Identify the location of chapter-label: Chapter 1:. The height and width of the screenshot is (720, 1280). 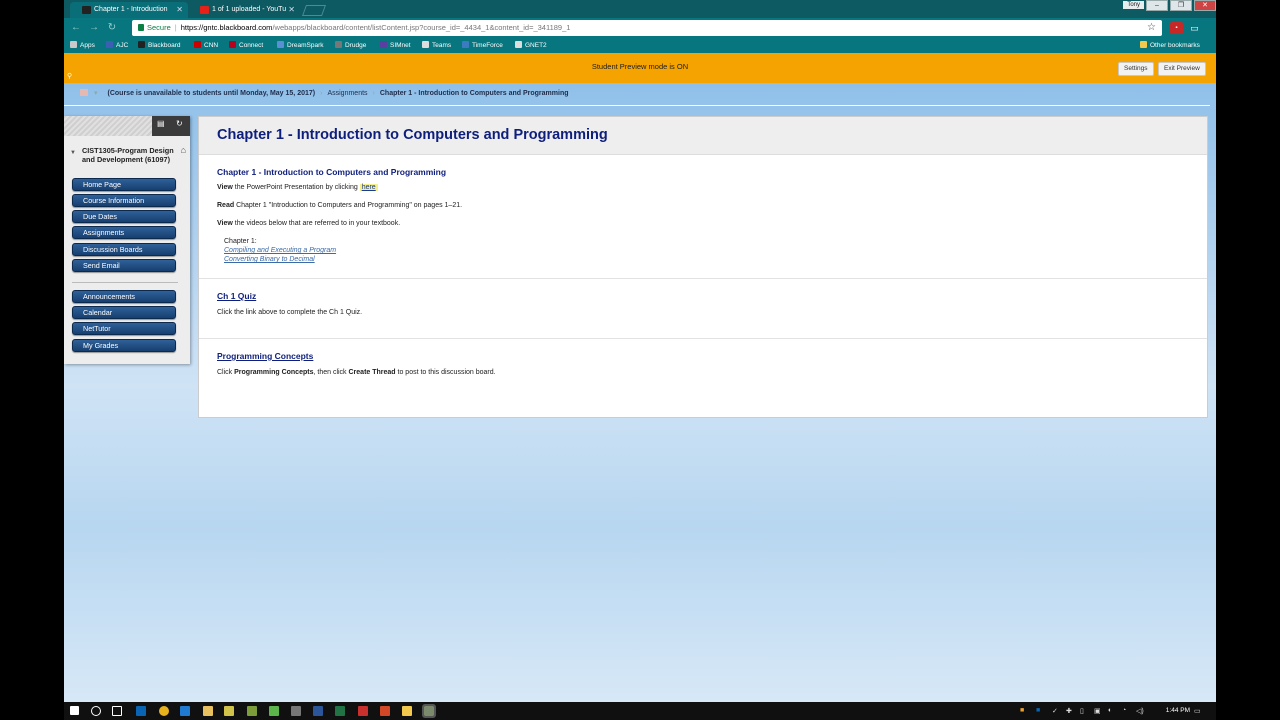
(240, 241).